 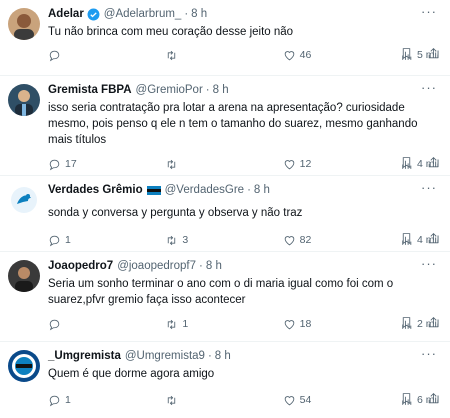 I want to click on tweet-actions: 1 18 2 mil, so click(x=244, y=324).